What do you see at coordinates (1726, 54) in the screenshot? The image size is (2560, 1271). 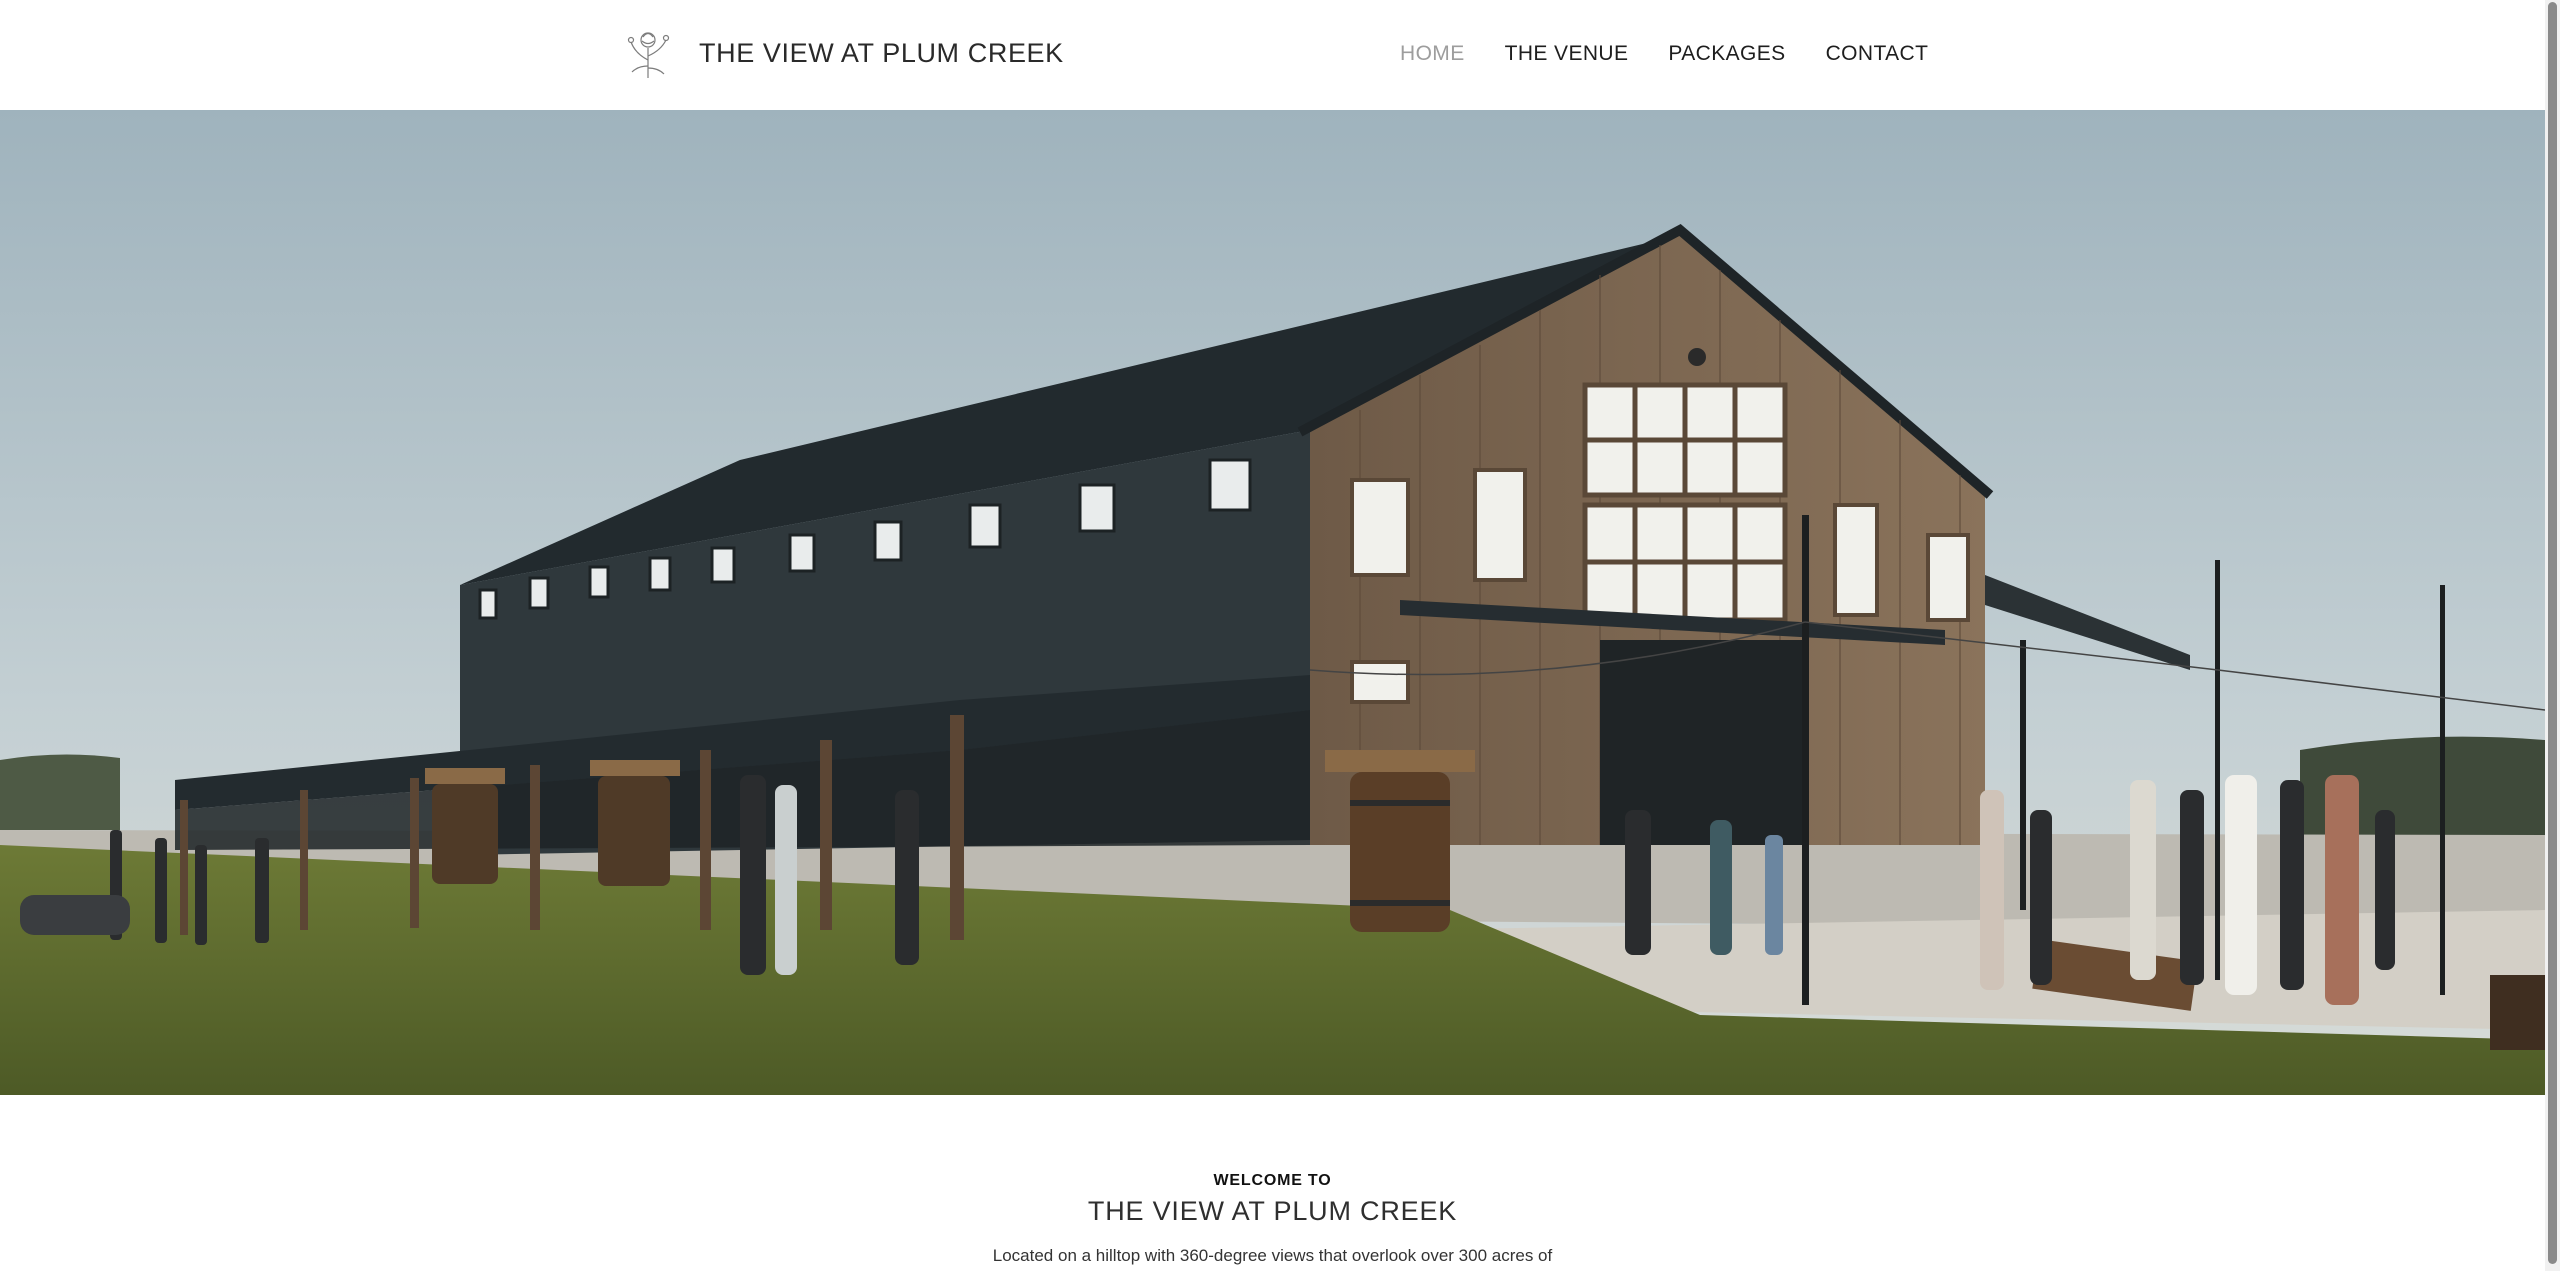 I see `nav-packages: PACKAGES` at bounding box center [1726, 54].